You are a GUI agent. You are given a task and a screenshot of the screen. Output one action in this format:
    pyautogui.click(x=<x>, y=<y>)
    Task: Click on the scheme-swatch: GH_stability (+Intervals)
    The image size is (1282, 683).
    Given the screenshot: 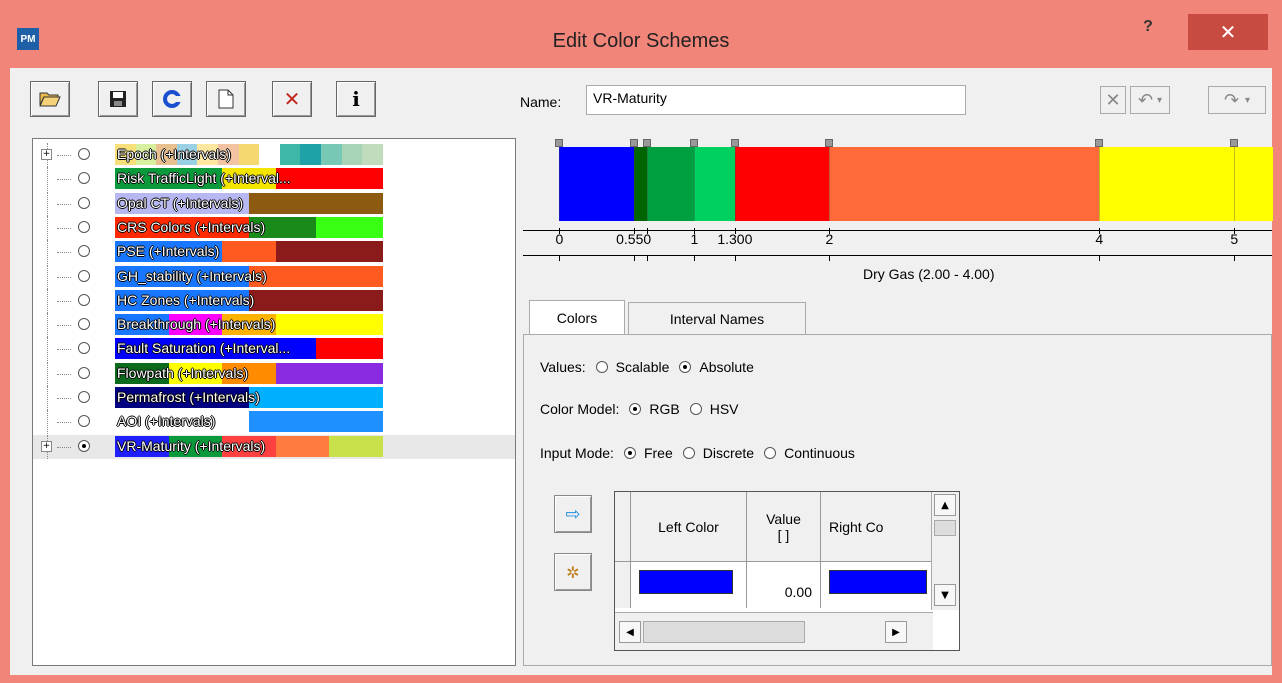 What is the action you would take?
    pyautogui.click(x=249, y=276)
    